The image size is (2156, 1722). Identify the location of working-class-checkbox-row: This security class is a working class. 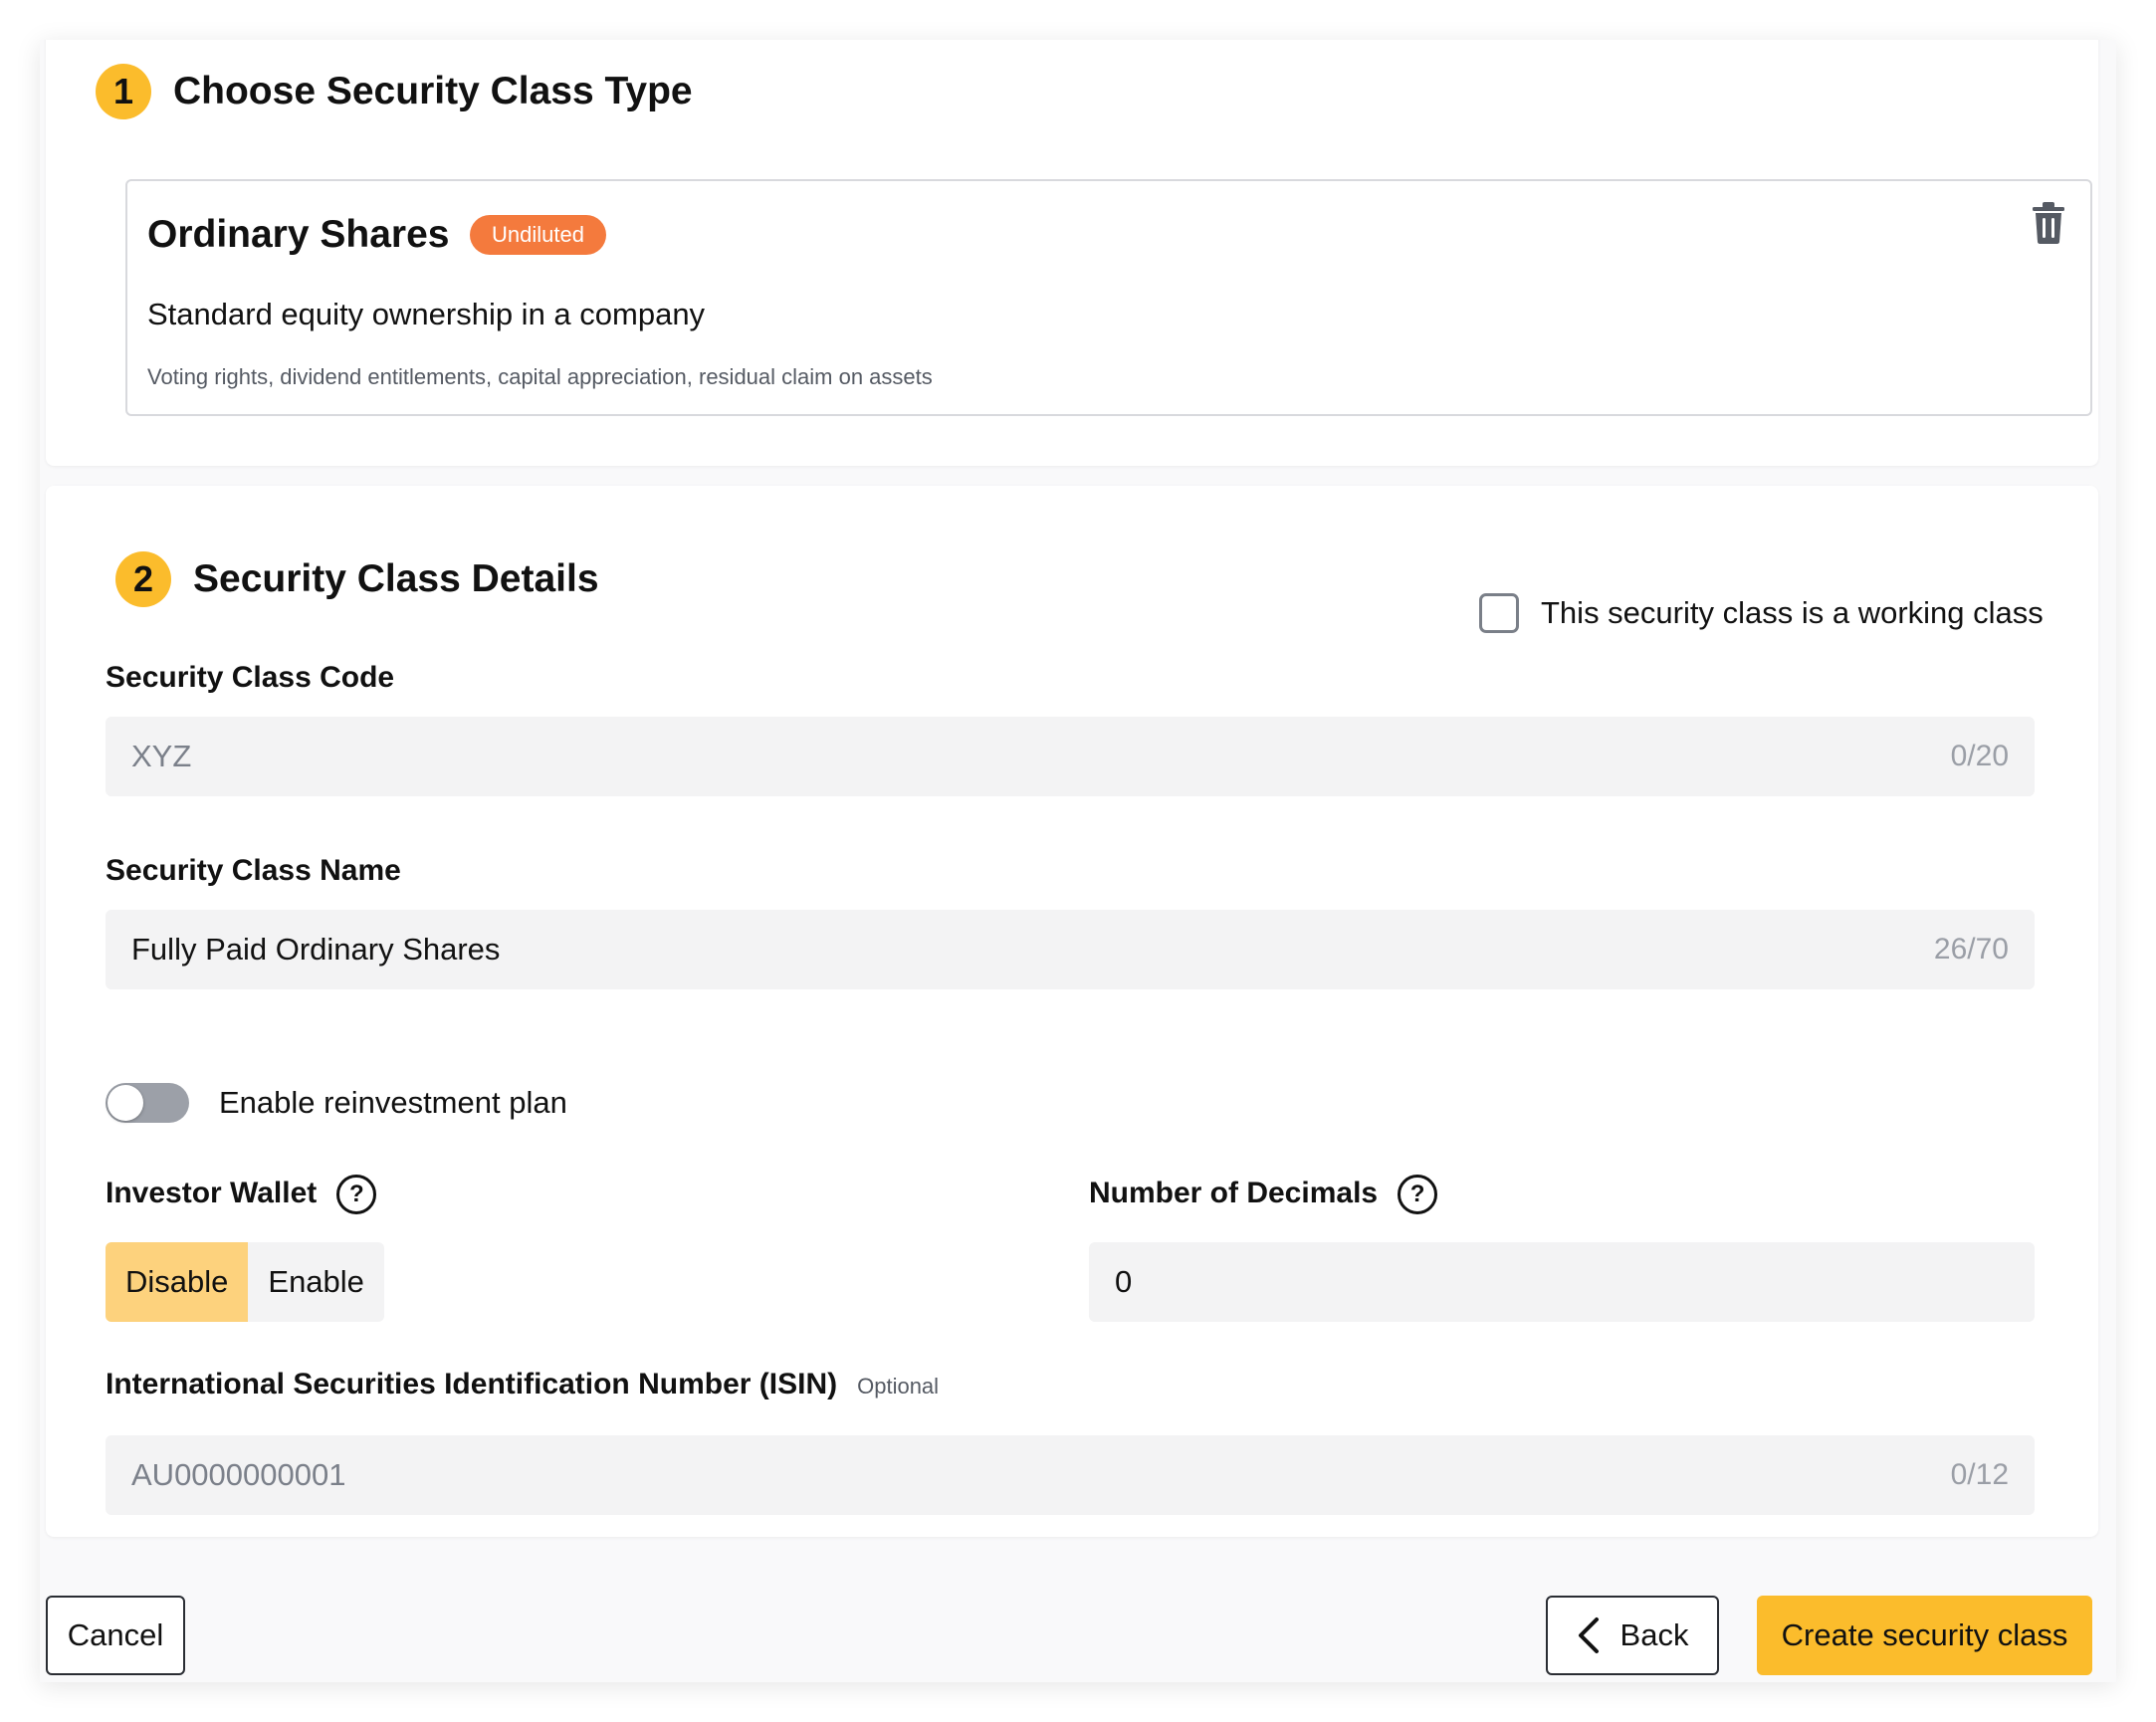
(1761, 613).